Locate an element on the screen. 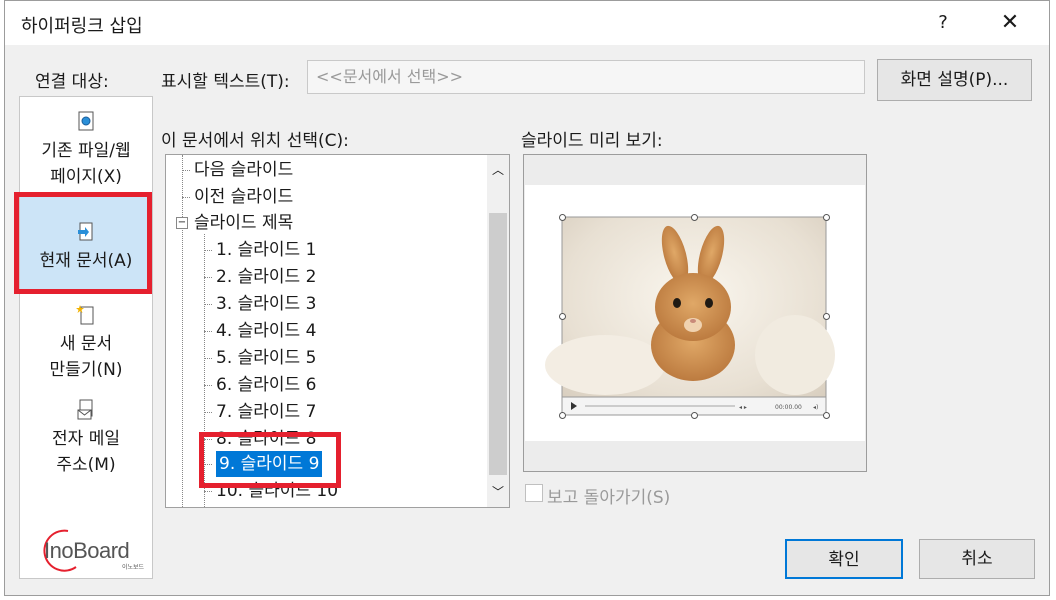 This screenshot has height=600, width=1056. tree-item: 3. 슬라이드 3 is located at coordinates (266, 304).